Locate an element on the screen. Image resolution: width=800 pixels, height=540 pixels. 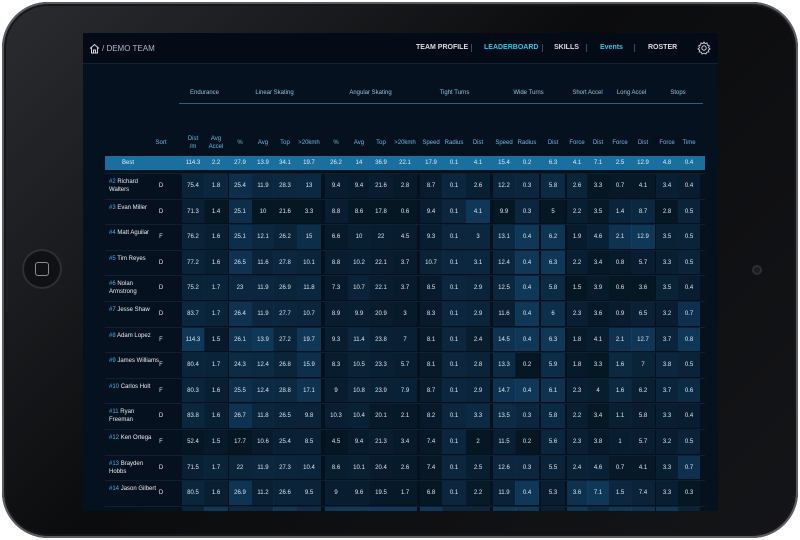
home-icon is located at coordinates (94, 48).